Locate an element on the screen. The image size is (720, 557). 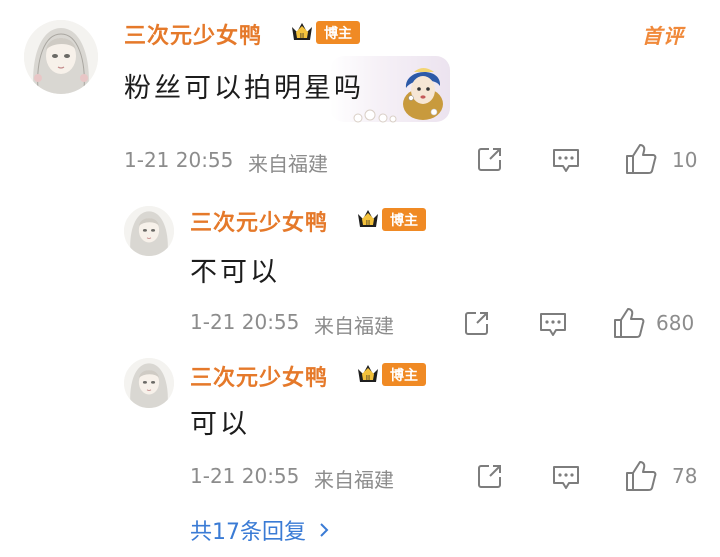
more-replies-link: 共17条回复 is located at coordinates (262, 530).